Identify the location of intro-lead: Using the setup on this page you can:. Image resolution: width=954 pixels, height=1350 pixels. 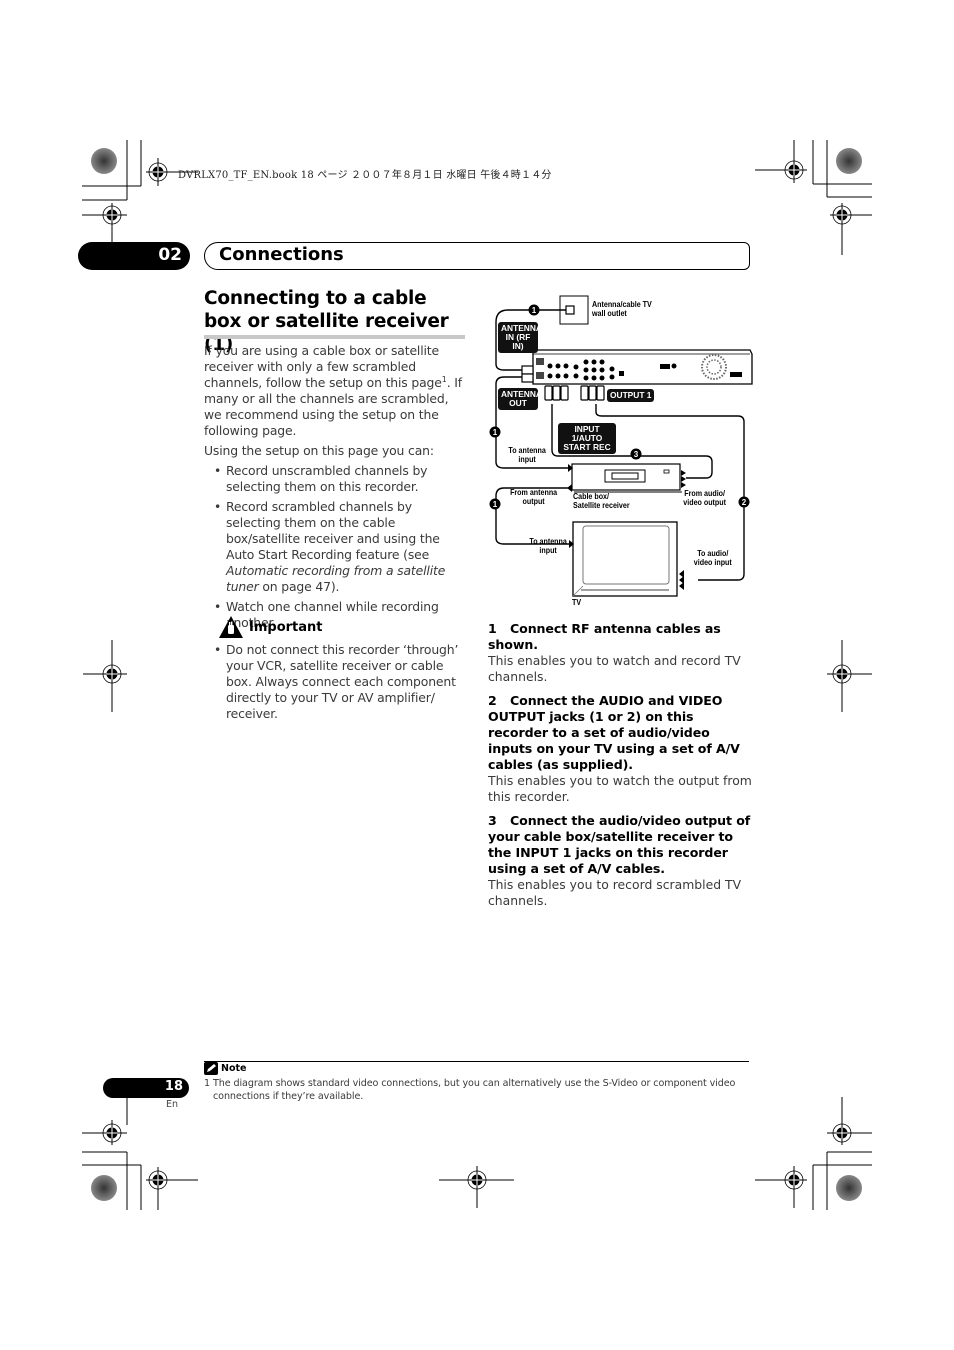
(319, 450).